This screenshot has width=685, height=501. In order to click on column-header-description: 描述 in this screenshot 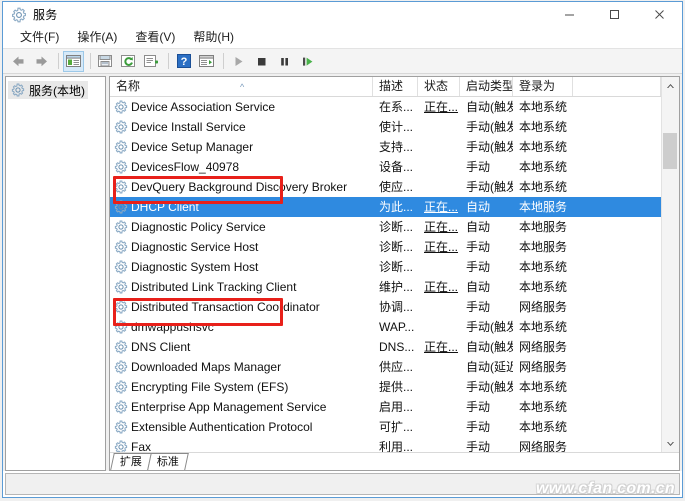, I will do `click(395, 86)`.